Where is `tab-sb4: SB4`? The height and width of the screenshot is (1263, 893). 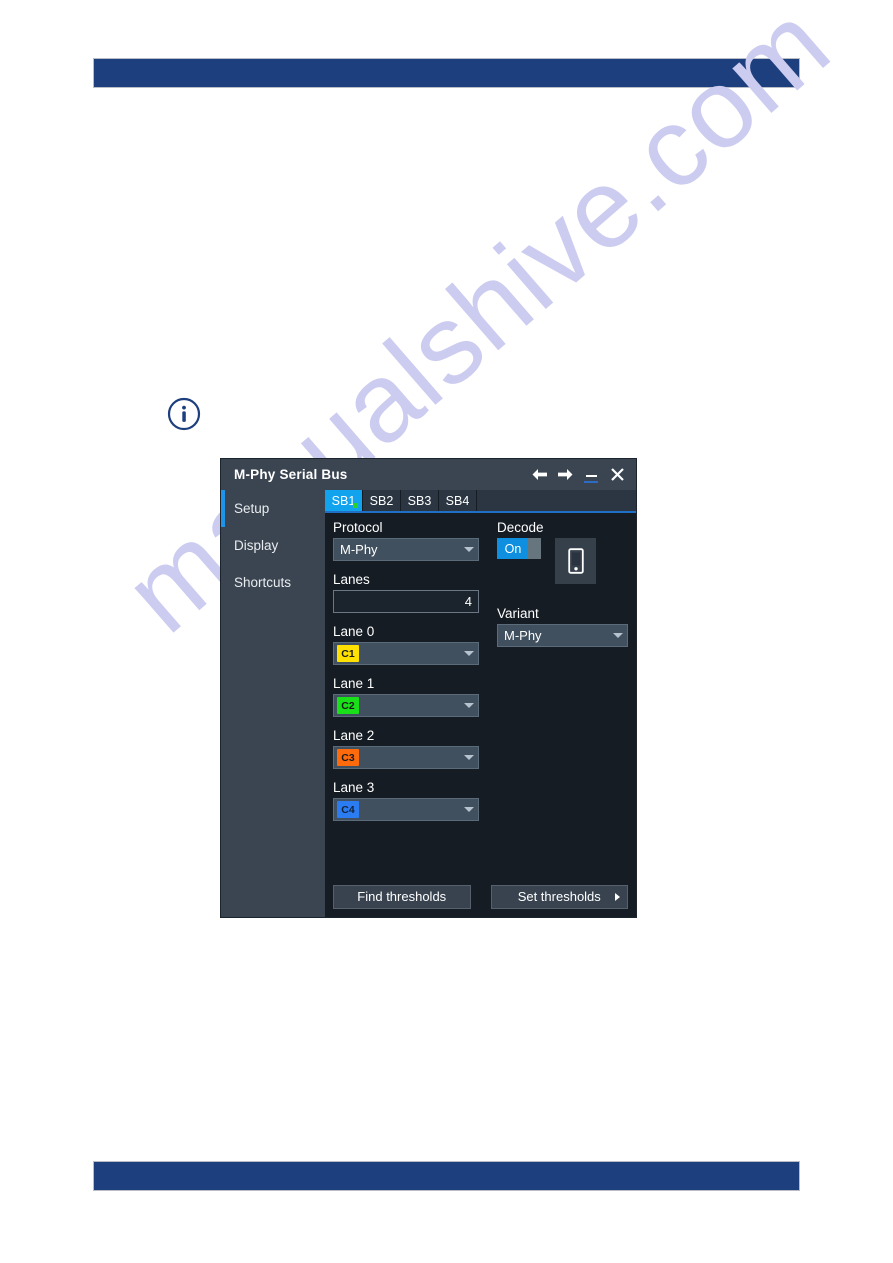
tab-sb4: SB4 is located at coordinates (458, 500).